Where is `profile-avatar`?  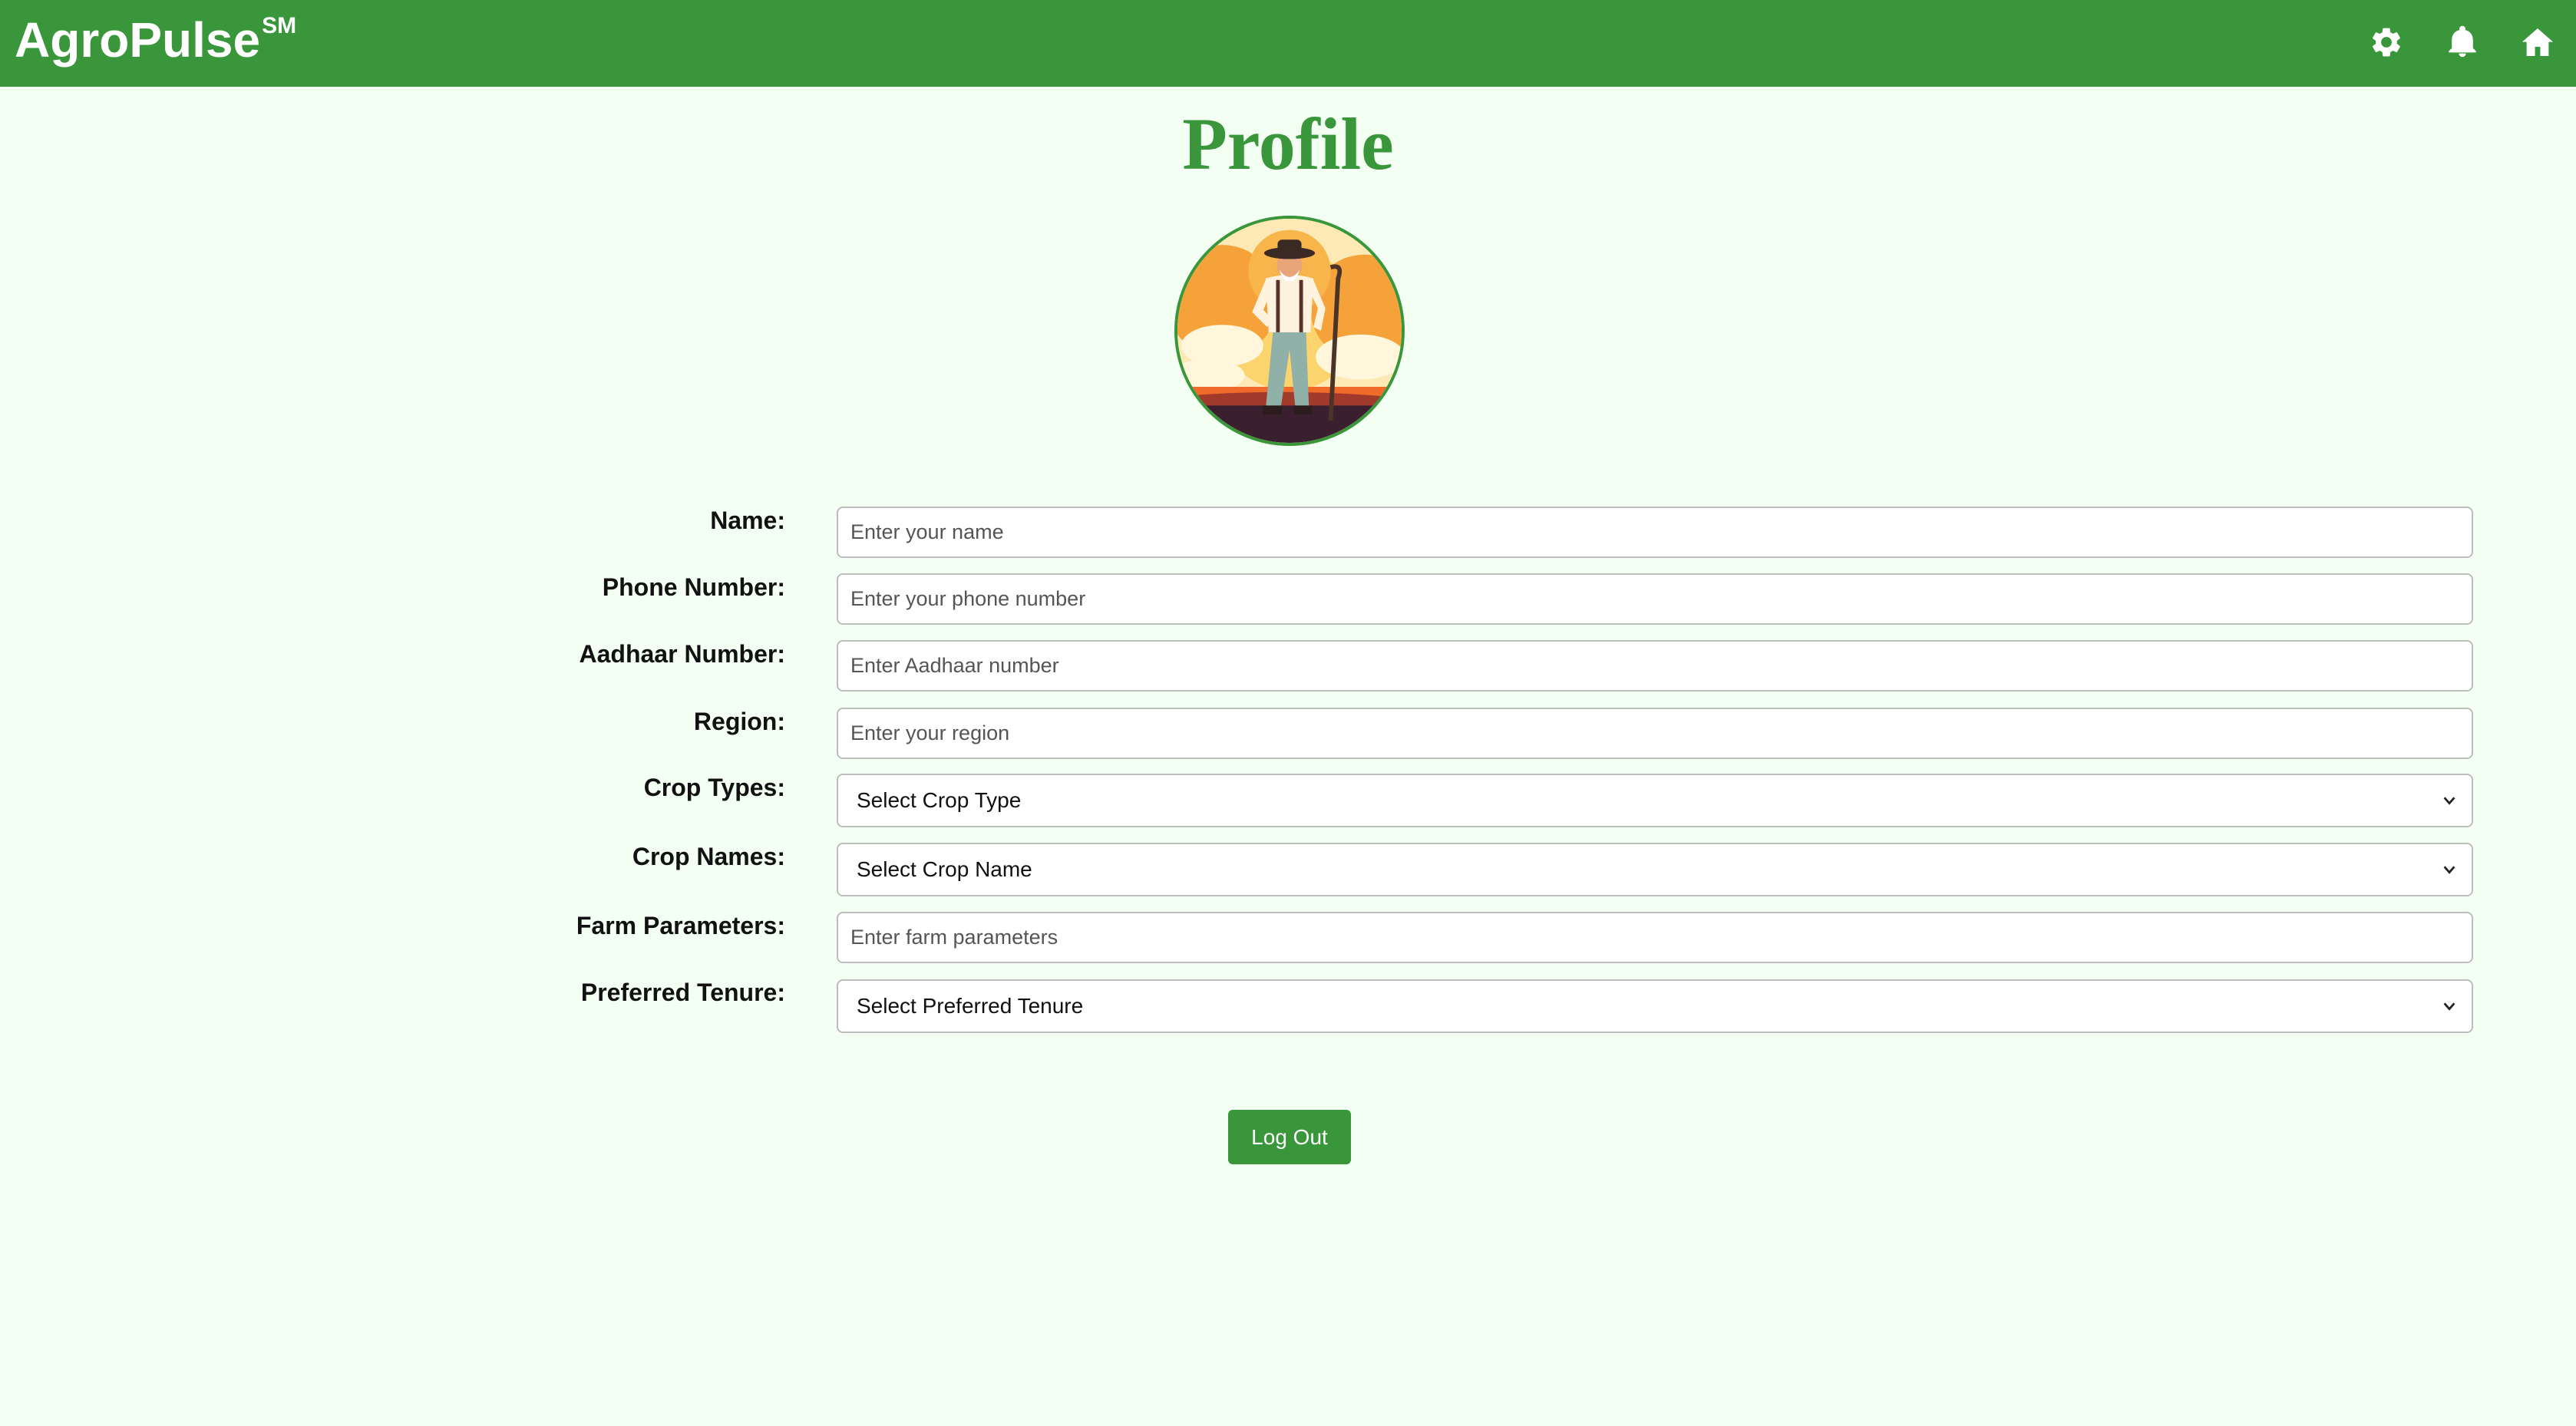 profile-avatar is located at coordinates (1289, 331).